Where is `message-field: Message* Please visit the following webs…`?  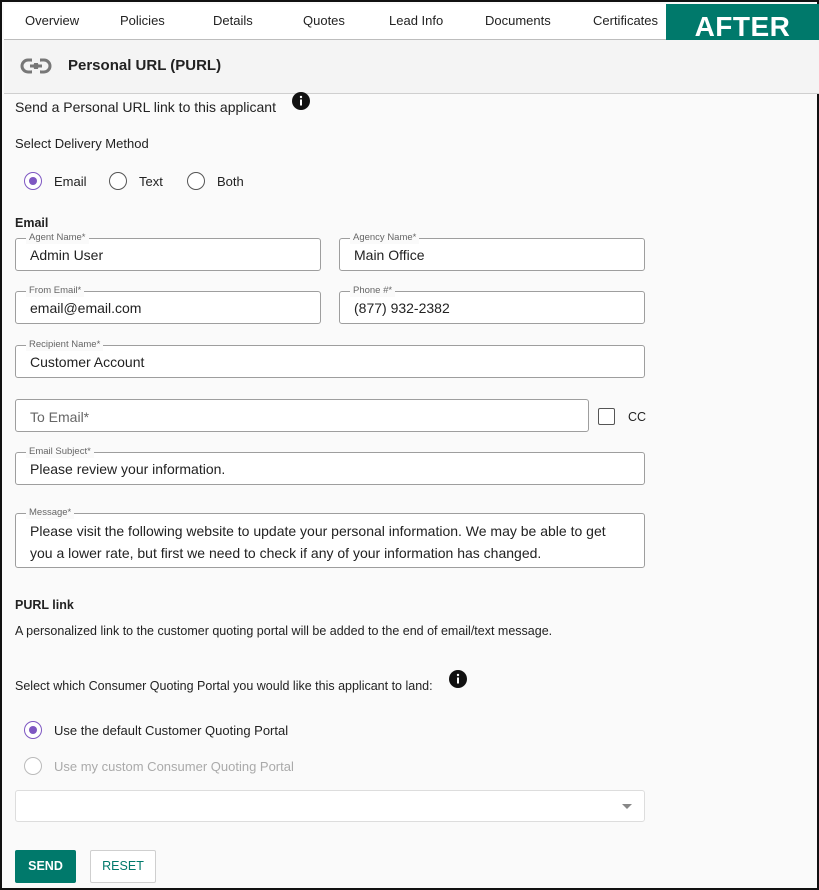 message-field: Message* Please visit the following webs… is located at coordinates (330, 537).